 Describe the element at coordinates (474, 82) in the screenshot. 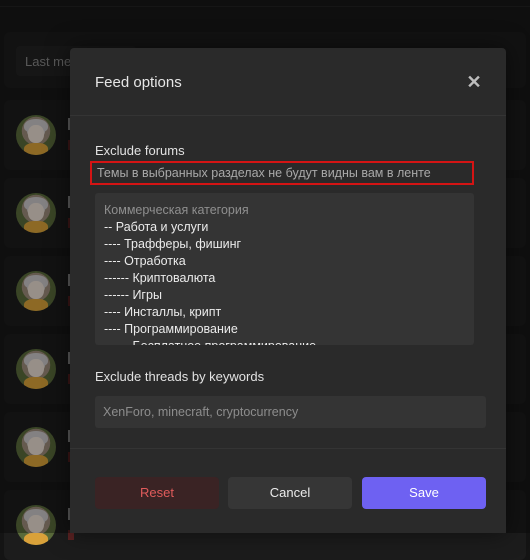

I see `close-icon: ✕` at that location.